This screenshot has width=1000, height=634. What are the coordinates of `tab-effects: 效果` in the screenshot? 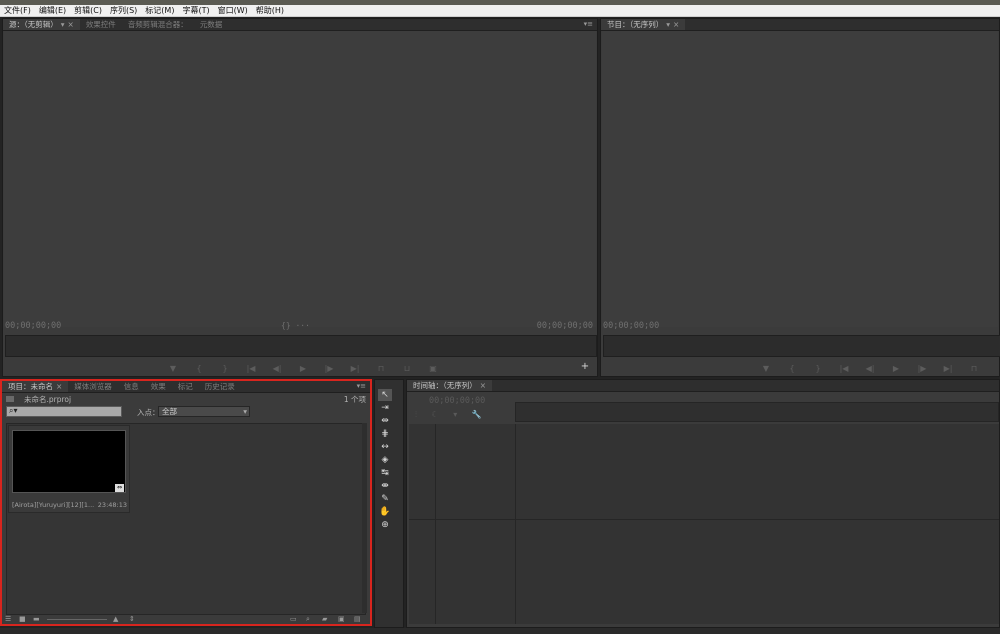 It's located at (158, 386).